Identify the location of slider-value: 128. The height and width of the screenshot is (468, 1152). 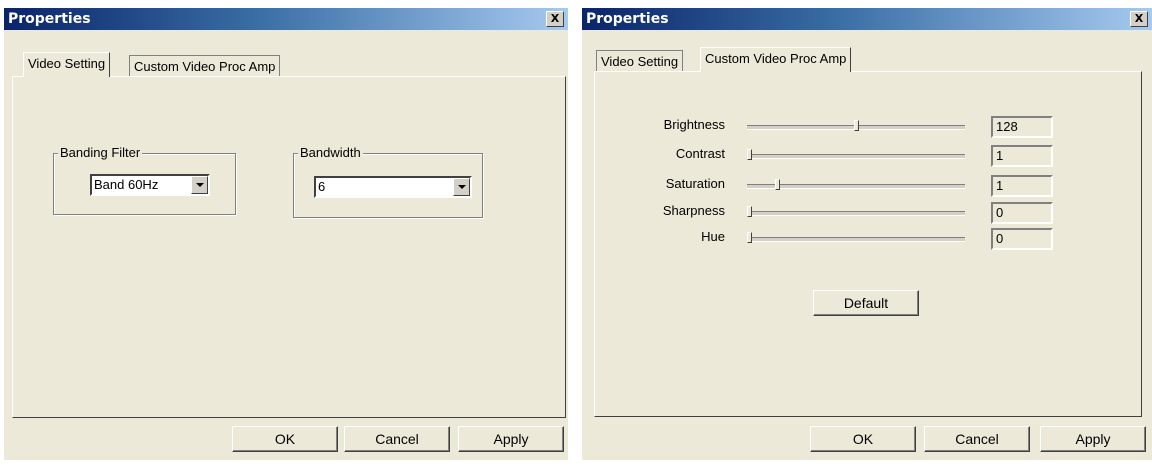
(1022, 127).